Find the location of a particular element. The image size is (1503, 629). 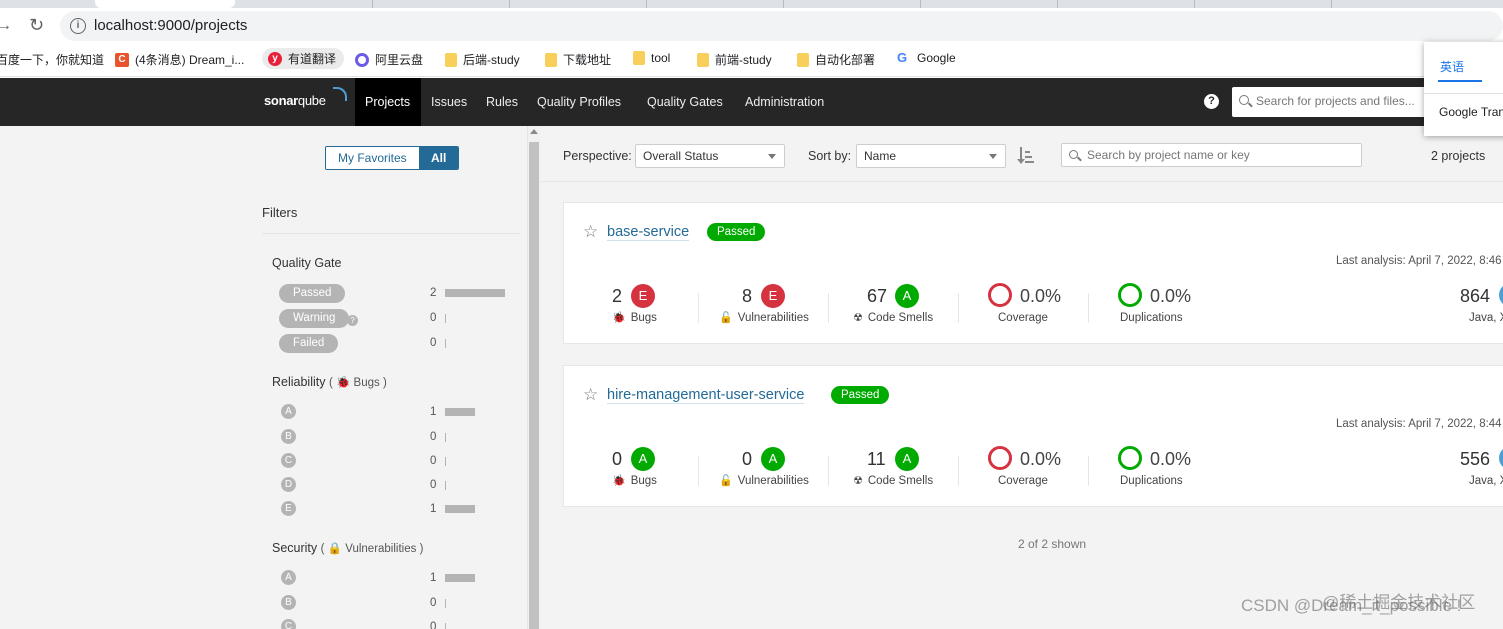

coverage-label: Coverage is located at coordinates (1023, 318).